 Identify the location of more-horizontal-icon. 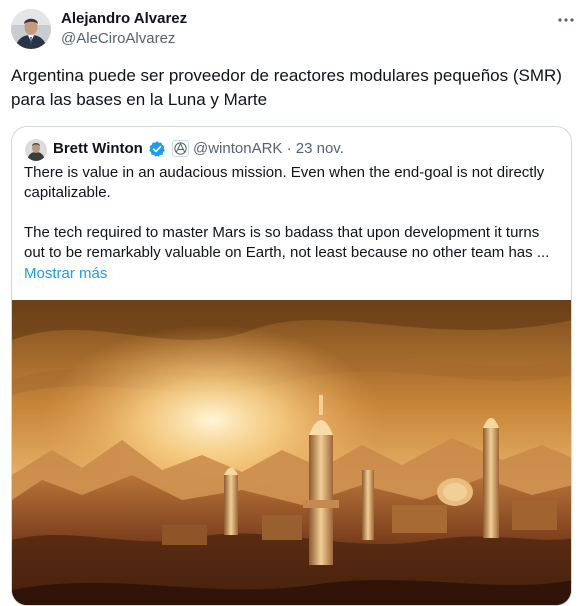
(566, 20).